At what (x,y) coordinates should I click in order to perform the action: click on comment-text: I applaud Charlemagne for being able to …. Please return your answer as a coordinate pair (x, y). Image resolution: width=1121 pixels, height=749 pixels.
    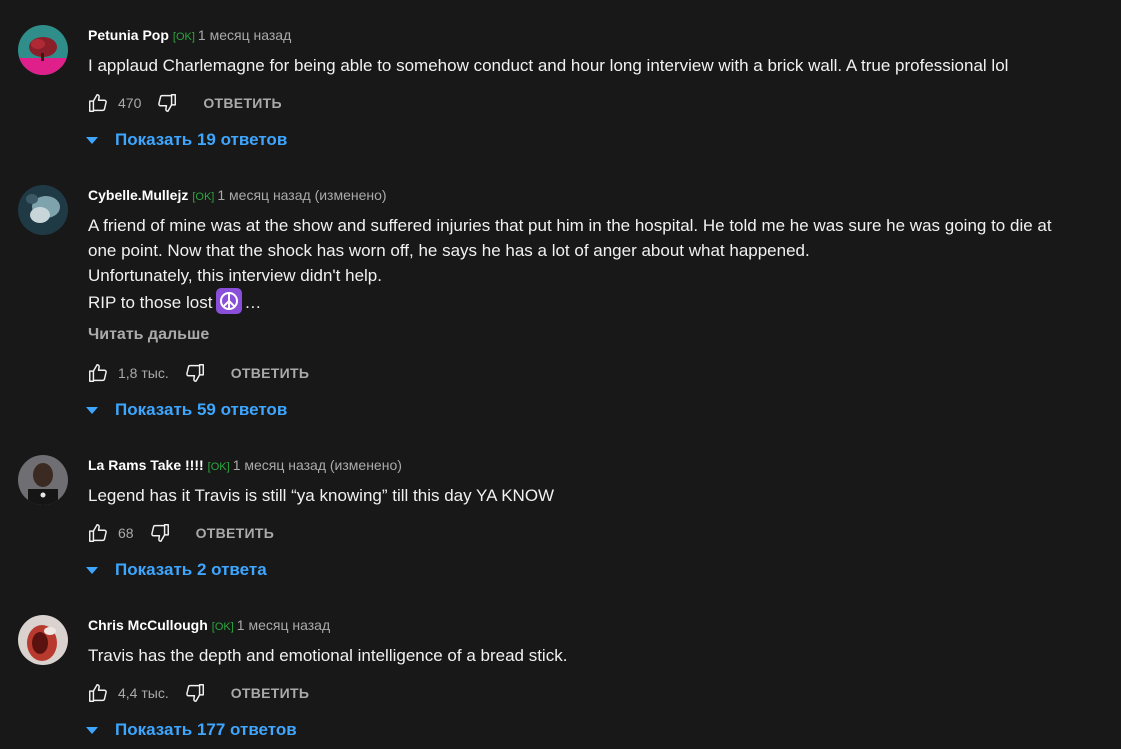
    Looking at the image, I should click on (593, 65).